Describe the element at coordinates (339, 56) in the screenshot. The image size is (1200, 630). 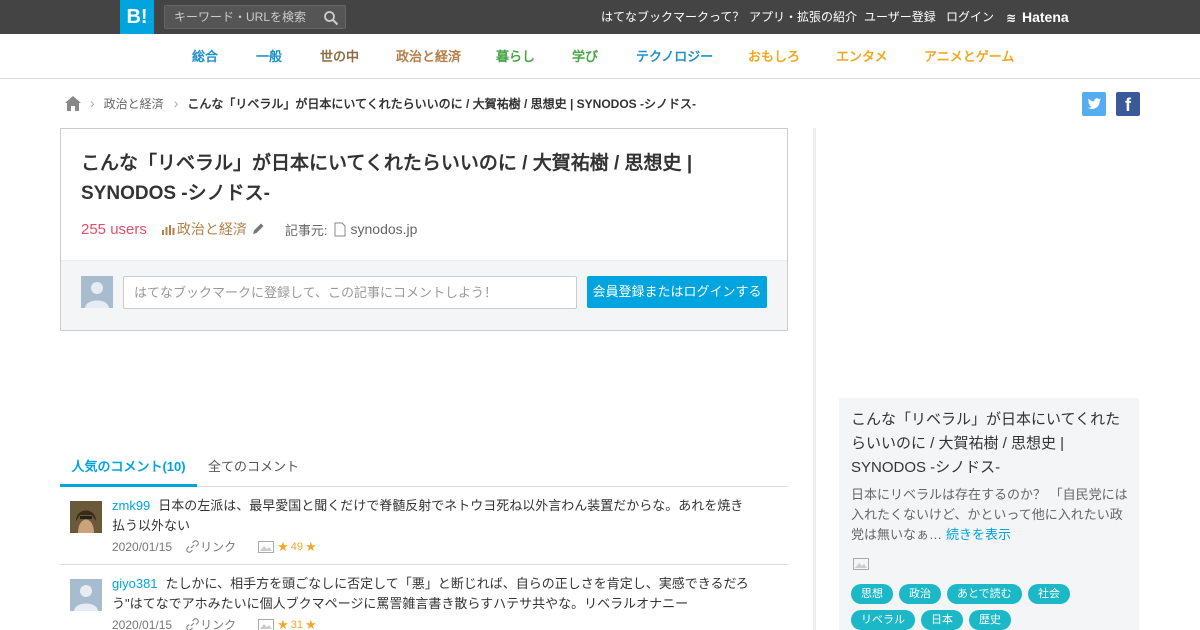
I see `category-item: 世の中` at that location.